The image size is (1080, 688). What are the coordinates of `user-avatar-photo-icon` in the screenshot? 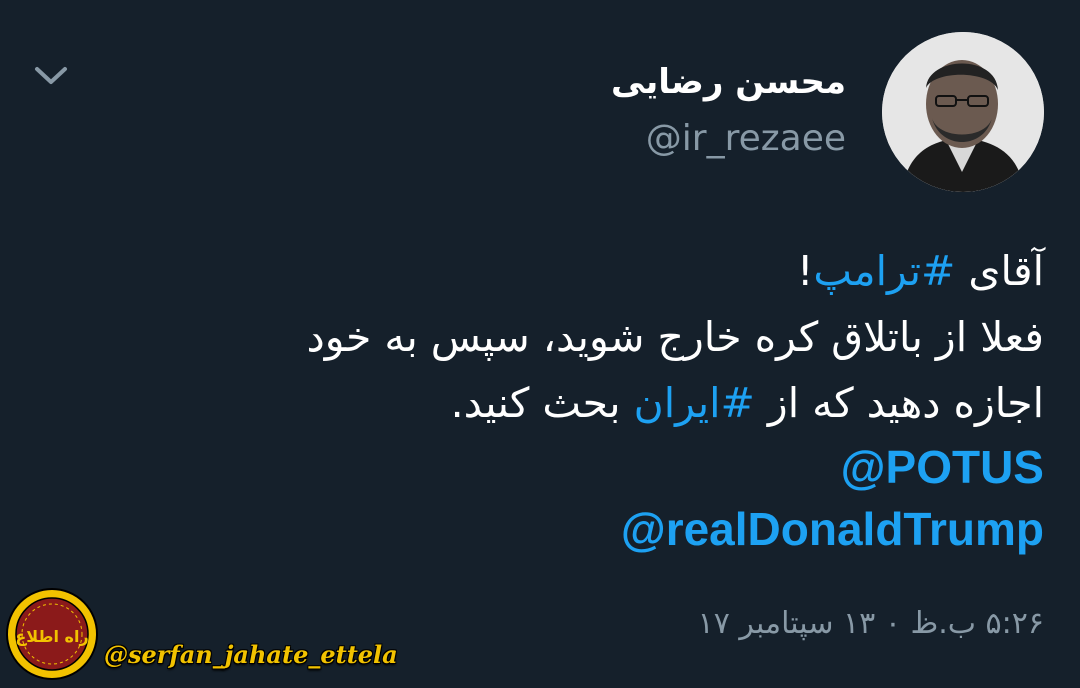 It's located at (963, 112).